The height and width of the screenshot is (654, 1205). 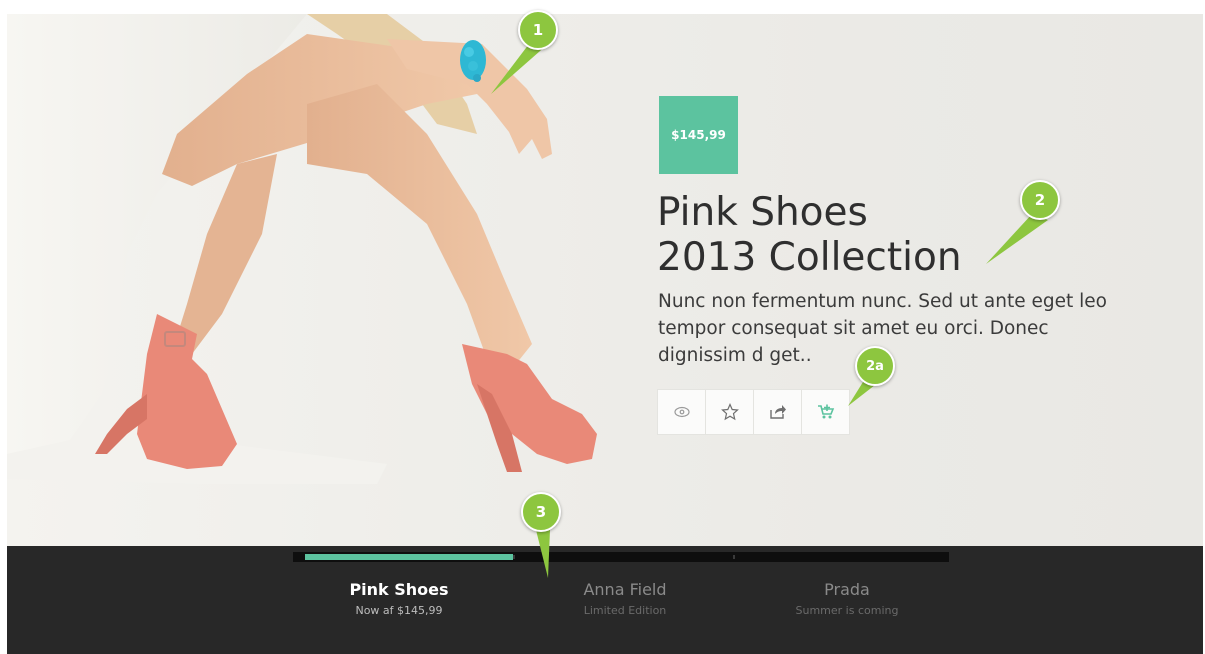 I want to click on callout-badge-2: 2, so click(x=1040, y=200).